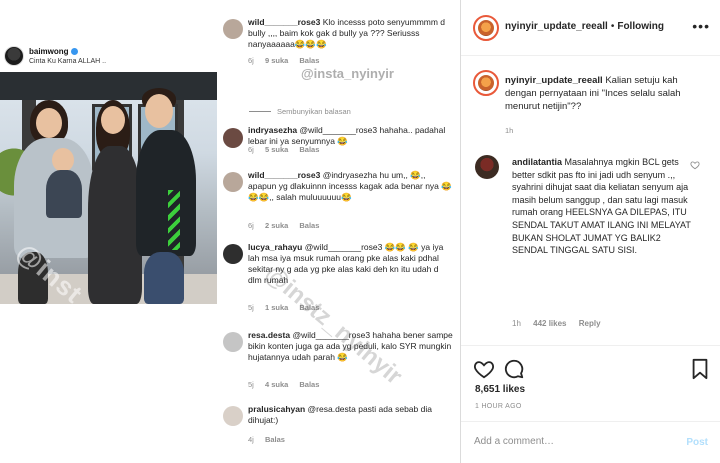 Image resolution: width=720 pixels, height=463 pixels. I want to click on comment-meta: 6j 5 suka Balas, so click(288, 149).